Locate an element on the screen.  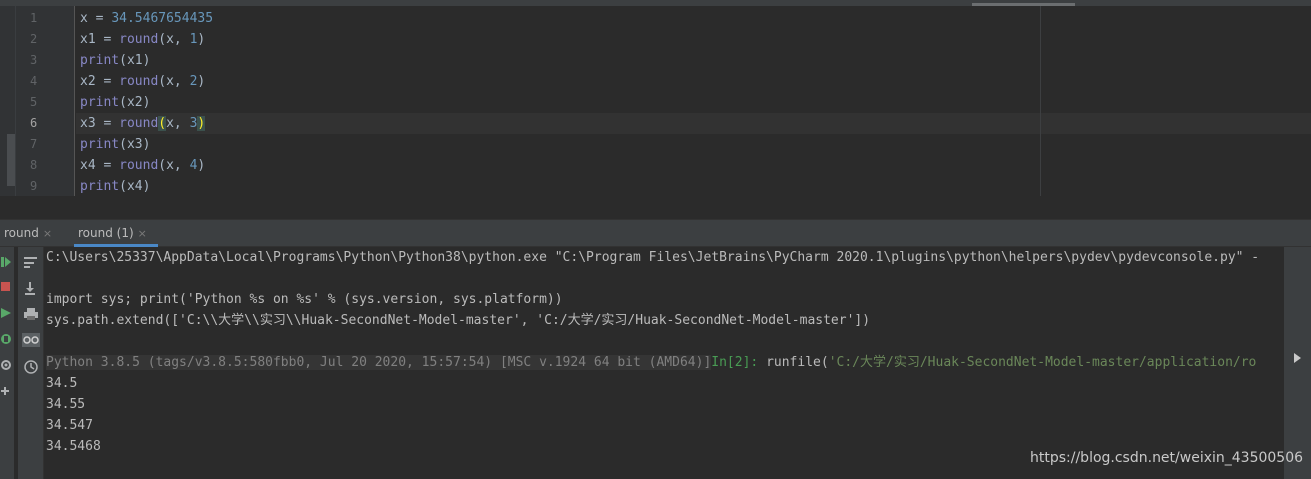
console-tab-round-1: round (1) × is located at coordinates (116, 233).